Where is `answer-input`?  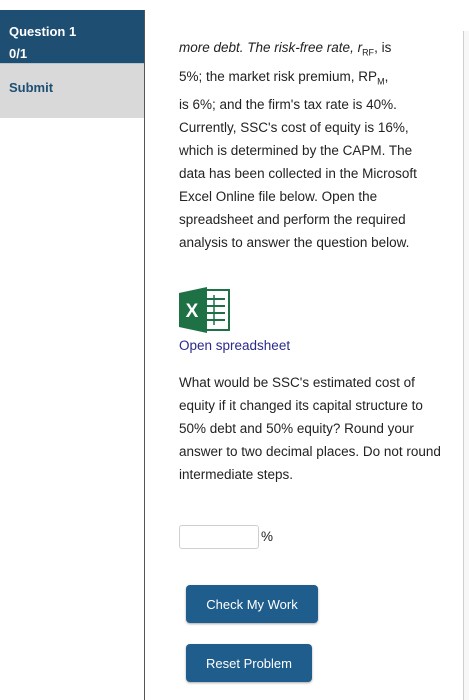 answer-input is located at coordinates (219, 537).